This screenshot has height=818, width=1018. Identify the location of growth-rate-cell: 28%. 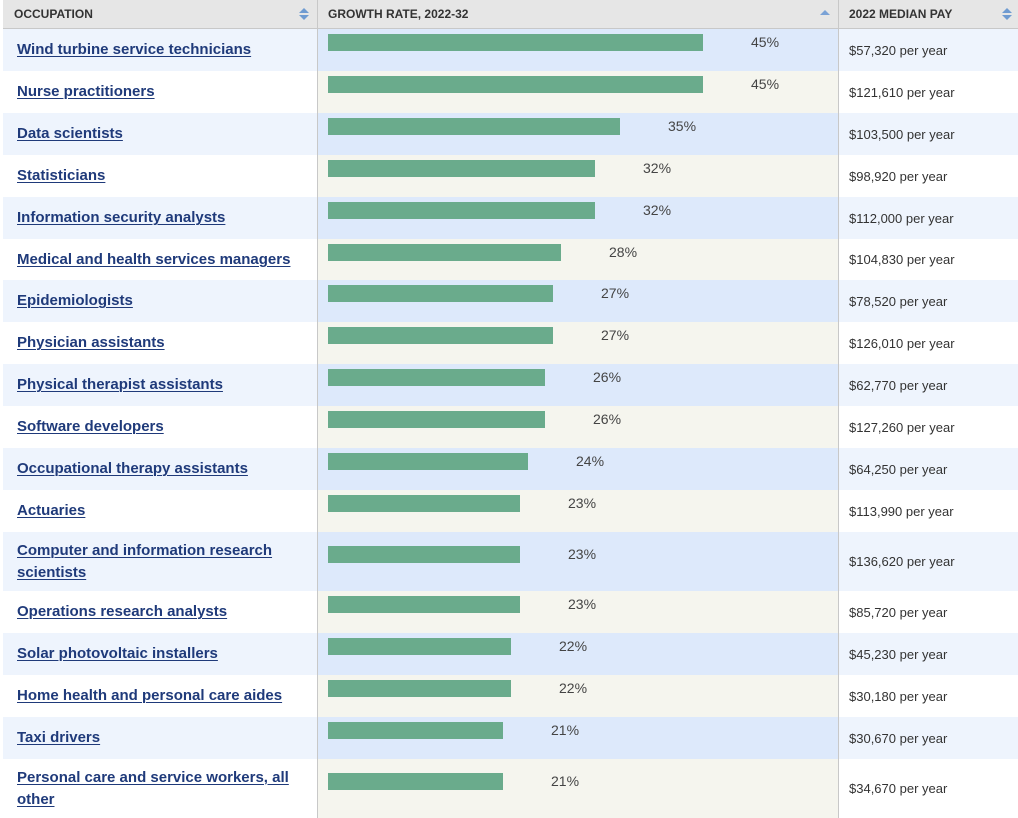
(578, 259).